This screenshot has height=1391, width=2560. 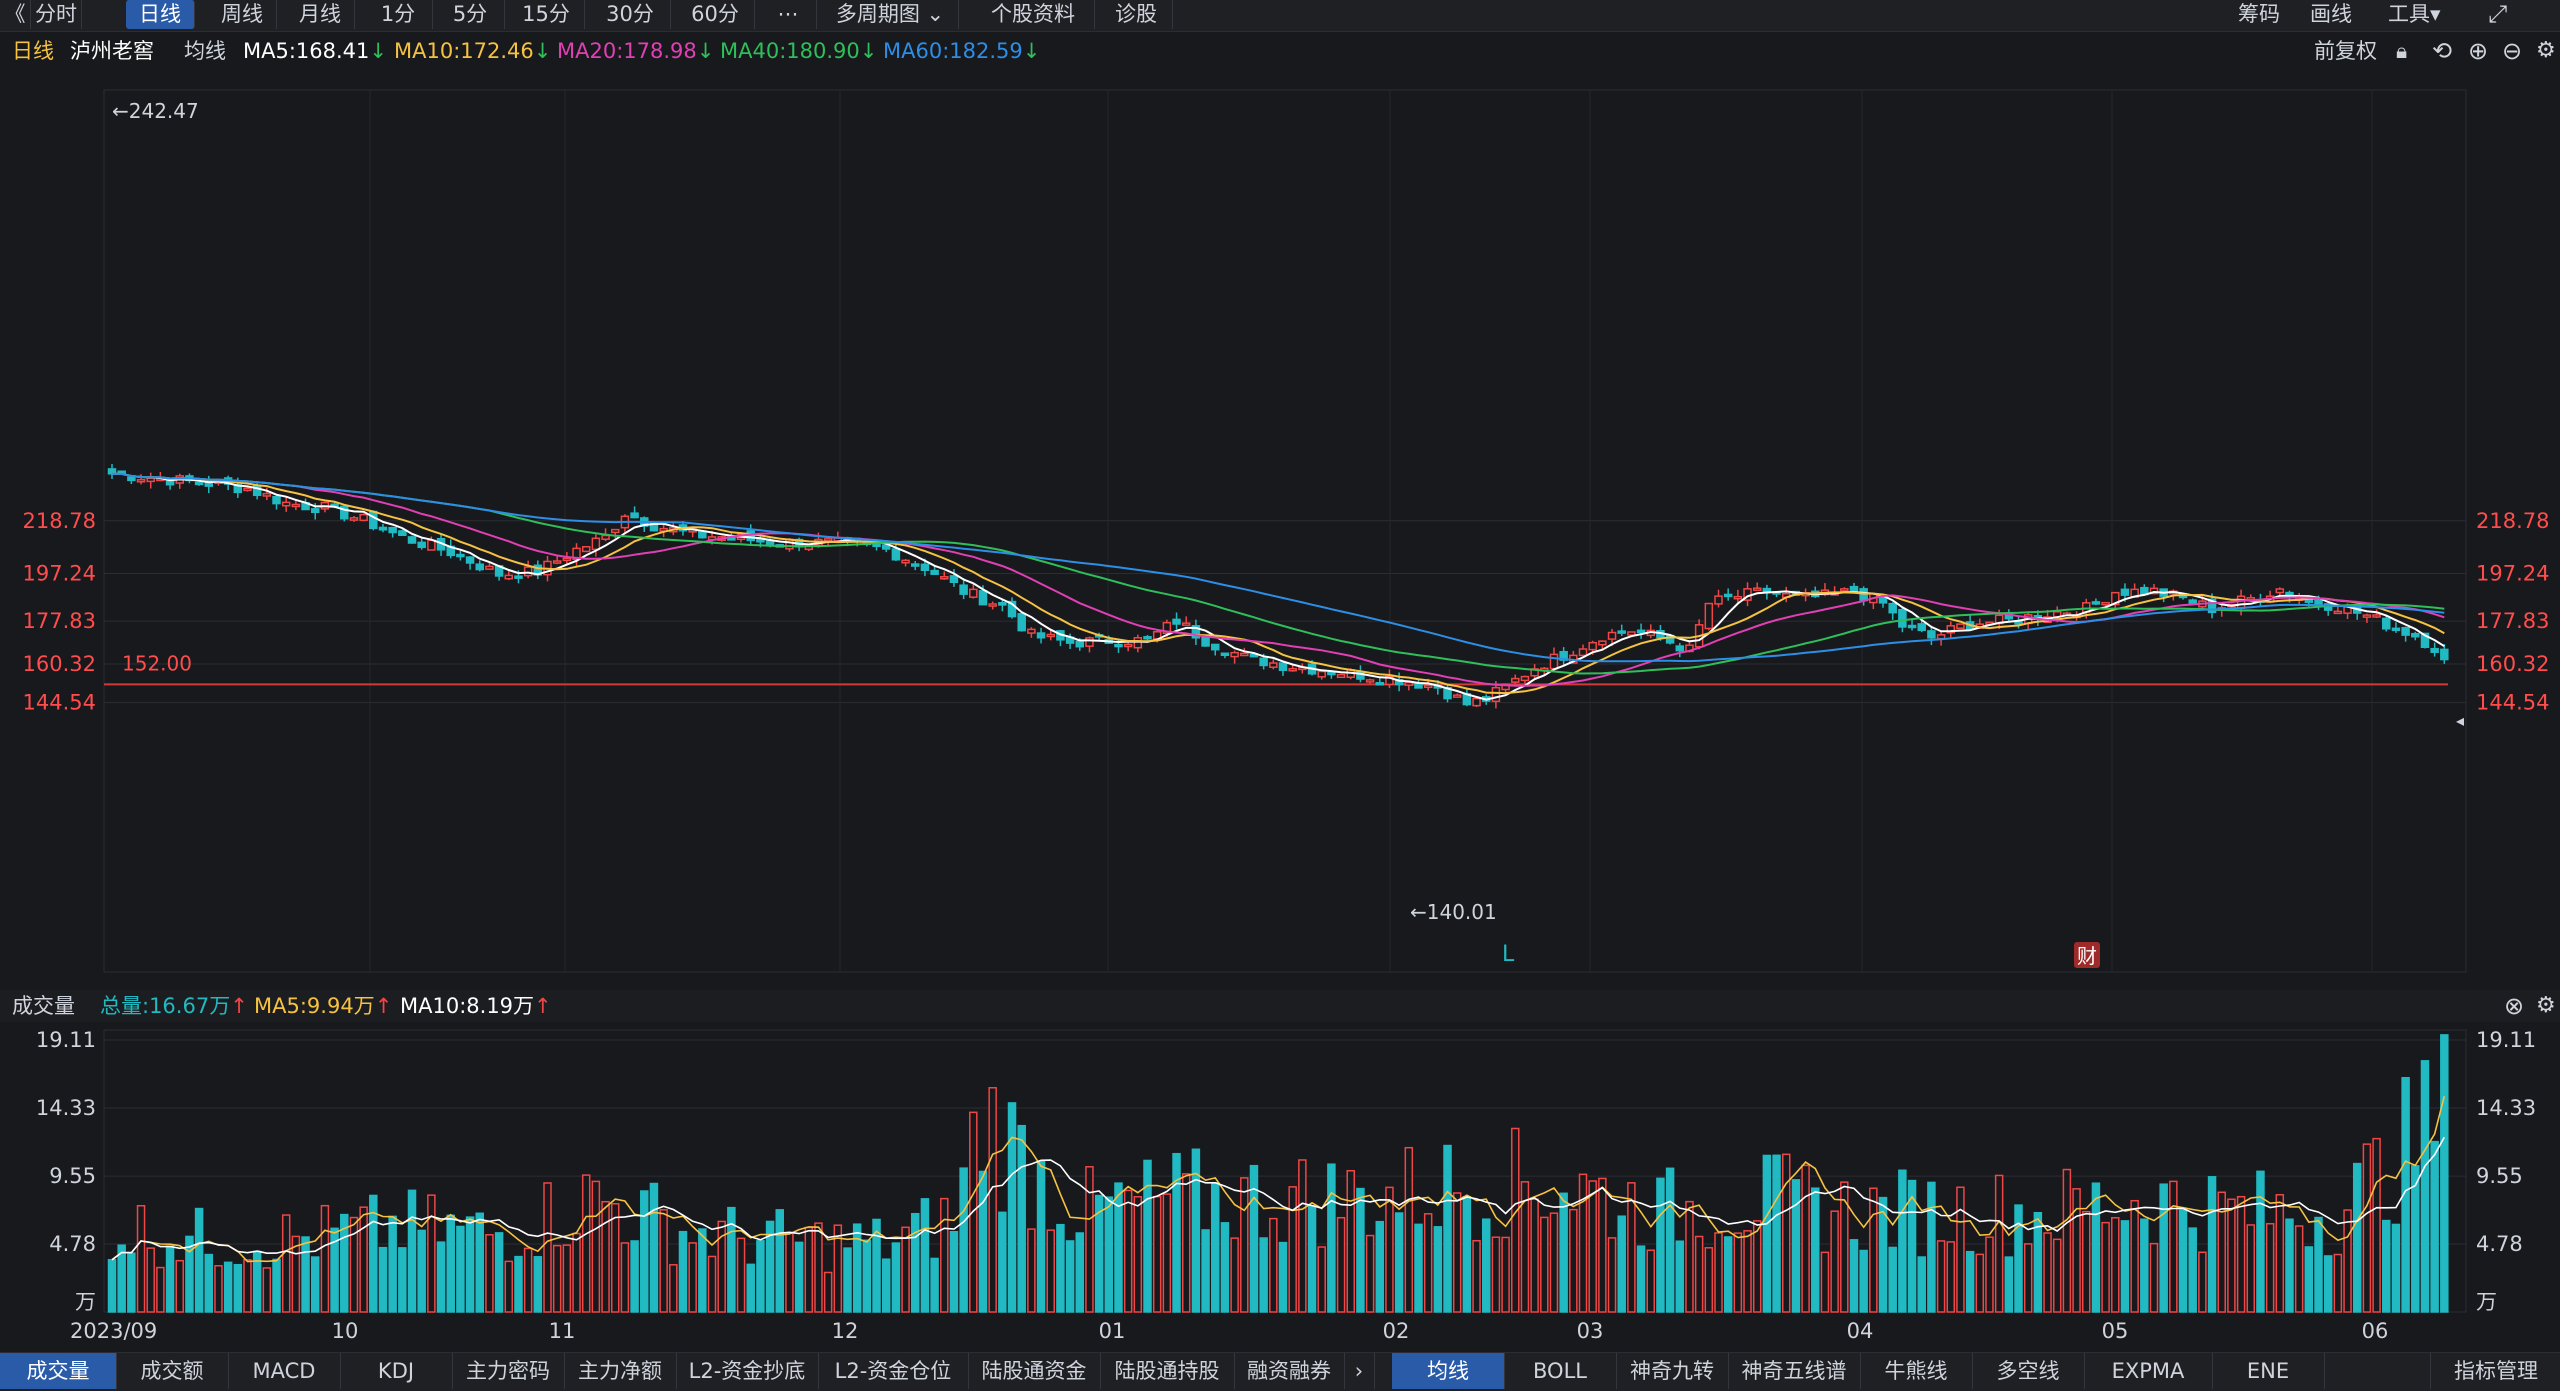 I want to click on ma60-line, so click(x=1278, y=567).